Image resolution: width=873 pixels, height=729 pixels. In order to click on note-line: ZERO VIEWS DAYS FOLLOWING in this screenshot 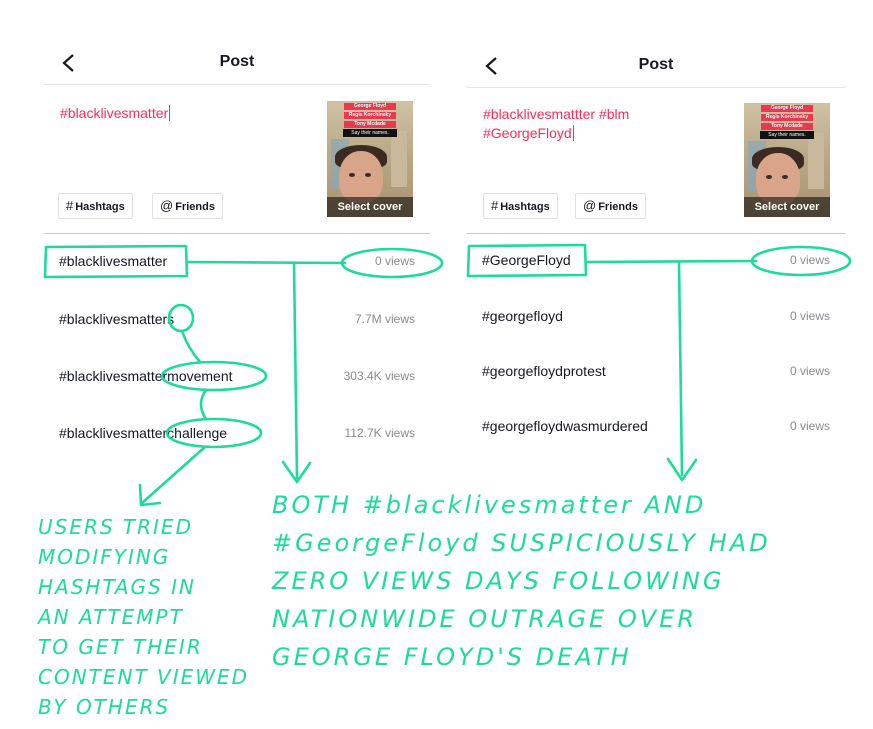, I will do `click(498, 581)`.